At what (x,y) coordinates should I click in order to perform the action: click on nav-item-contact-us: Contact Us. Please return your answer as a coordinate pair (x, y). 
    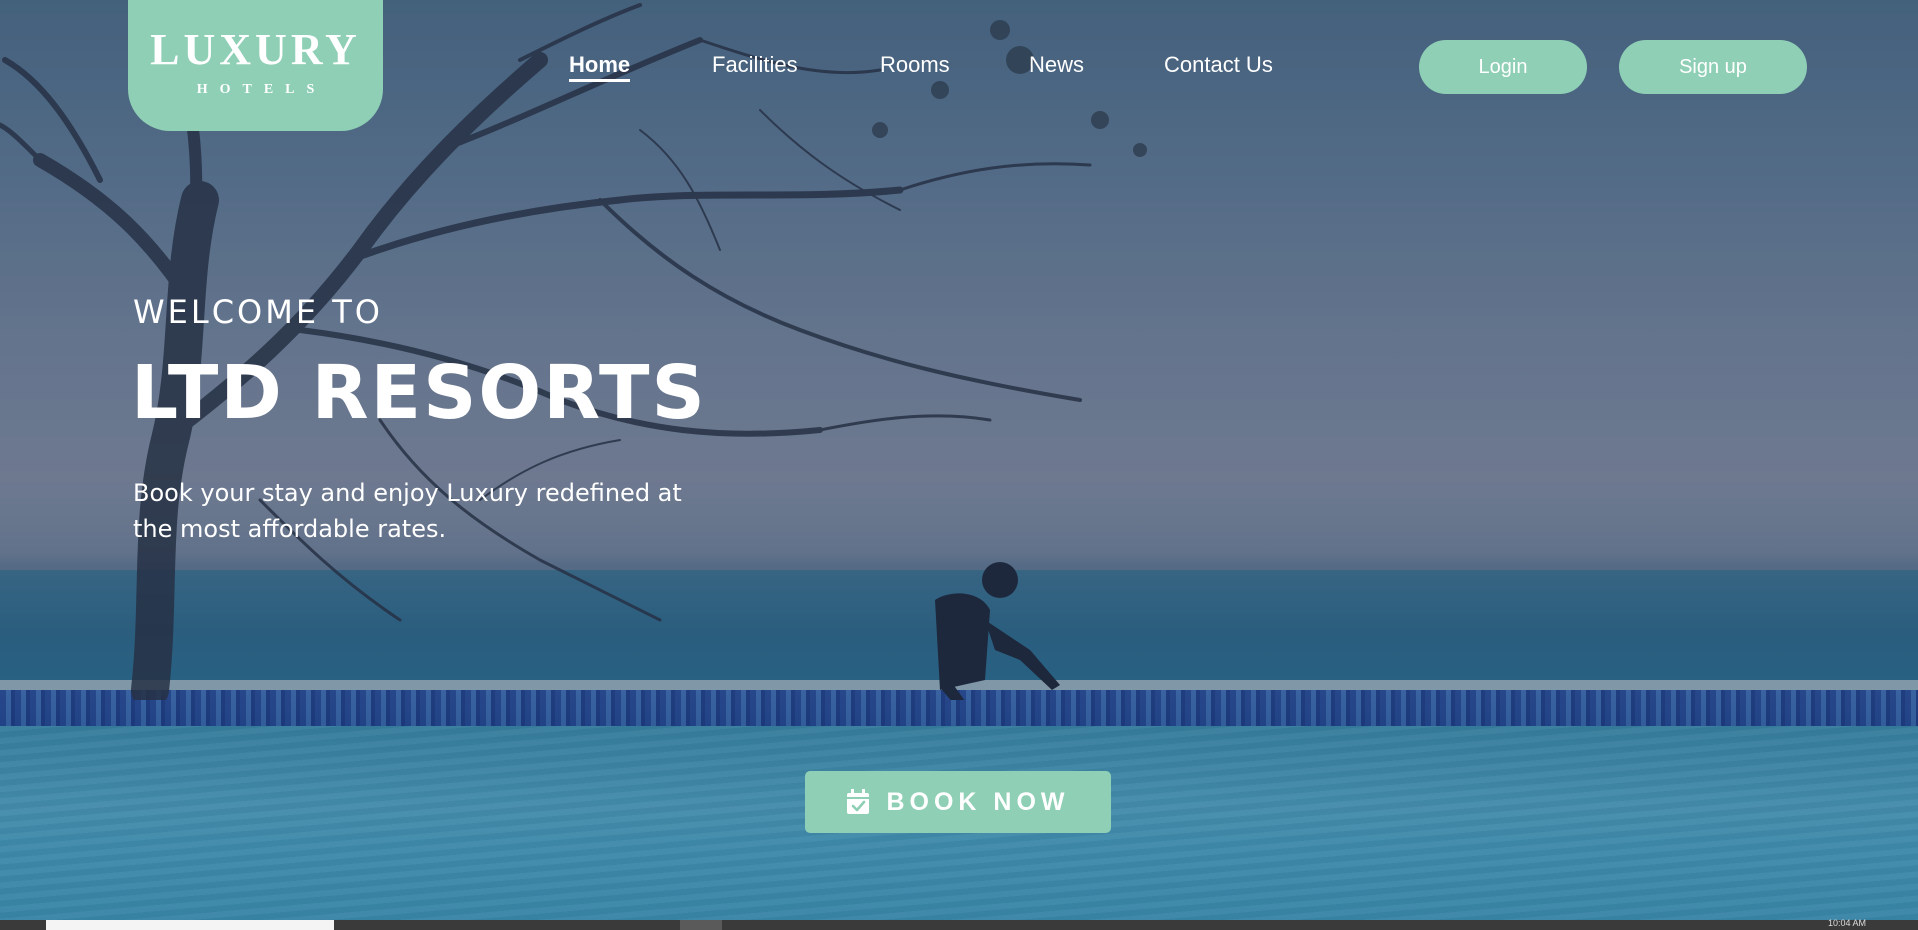
    Looking at the image, I should click on (1218, 65).